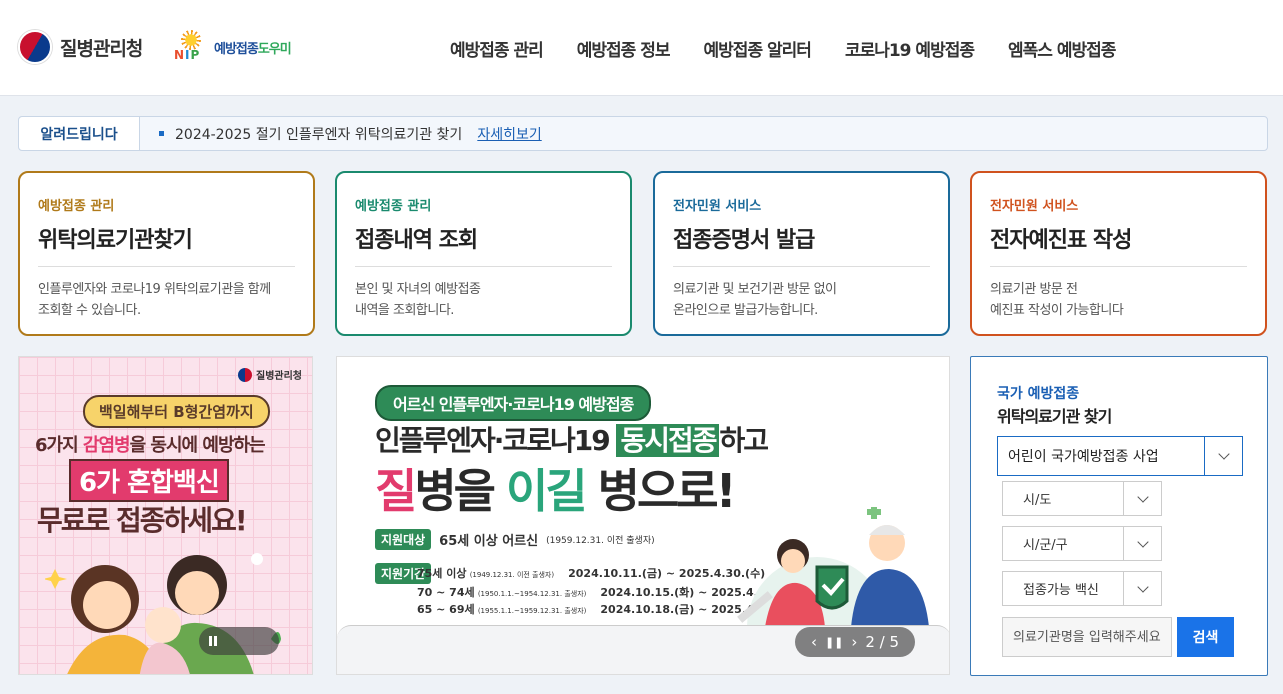 The width and height of the screenshot is (1283, 694). What do you see at coordinates (910, 48) in the screenshot?
I see `nav-covid19-vaccination: 코로나19 예방접종` at bounding box center [910, 48].